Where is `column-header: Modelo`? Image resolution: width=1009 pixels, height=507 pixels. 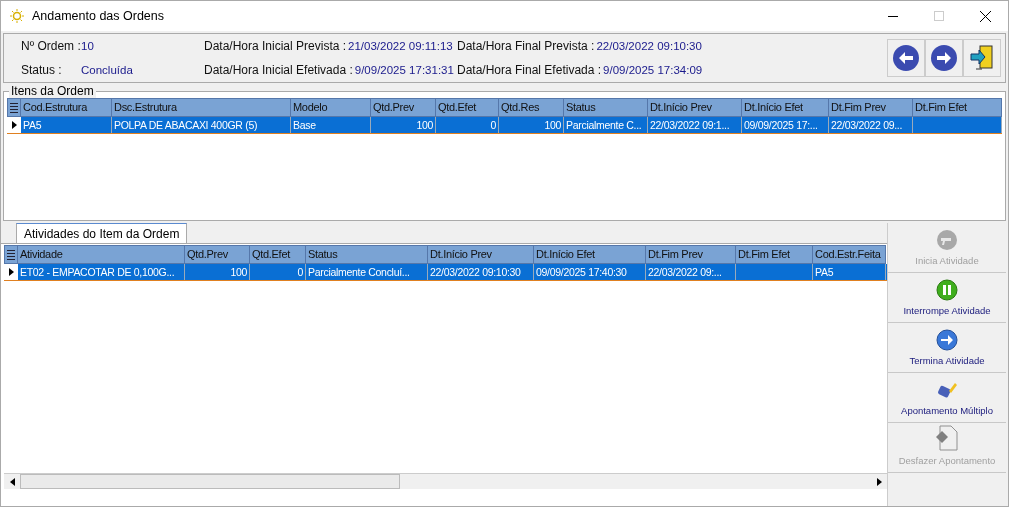 column-header: Modelo is located at coordinates (331, 107).